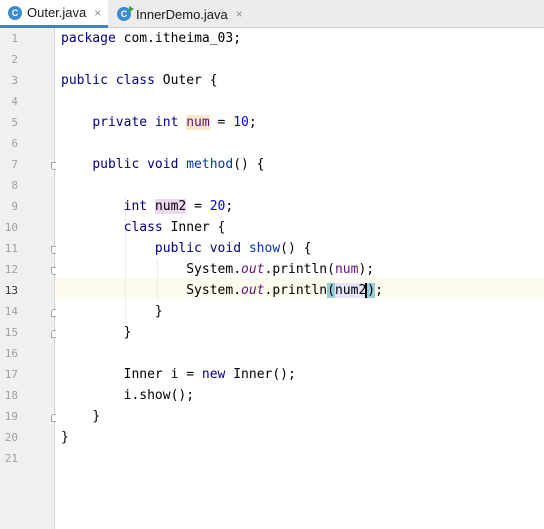 This screenshot has width=544, height=529. What do you see at coordinates (125, 13) in the screenshot?
I see `runnable-class-icon: C` at bounding box center [125, 13].